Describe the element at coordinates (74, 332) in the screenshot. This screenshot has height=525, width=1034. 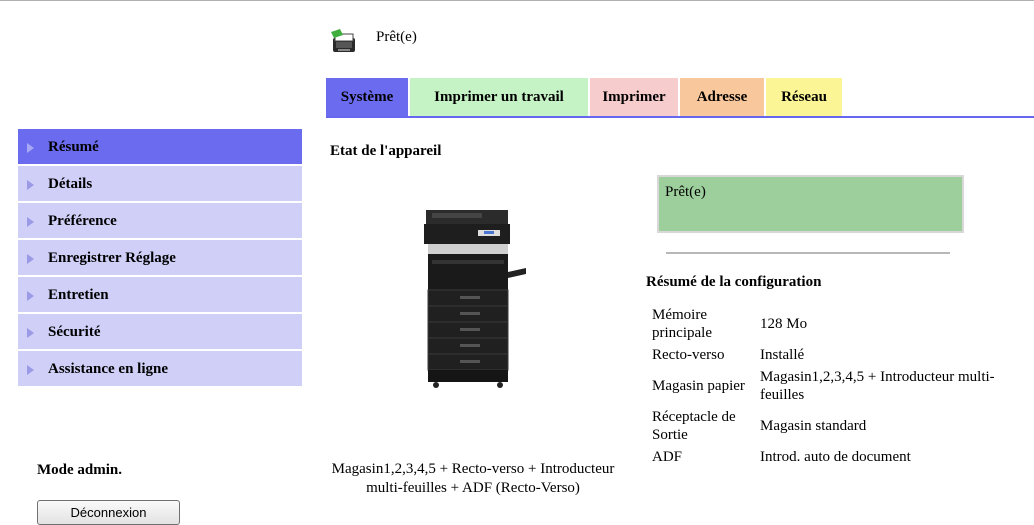
I see `sidebar-item-label: Sécurité` at that location.